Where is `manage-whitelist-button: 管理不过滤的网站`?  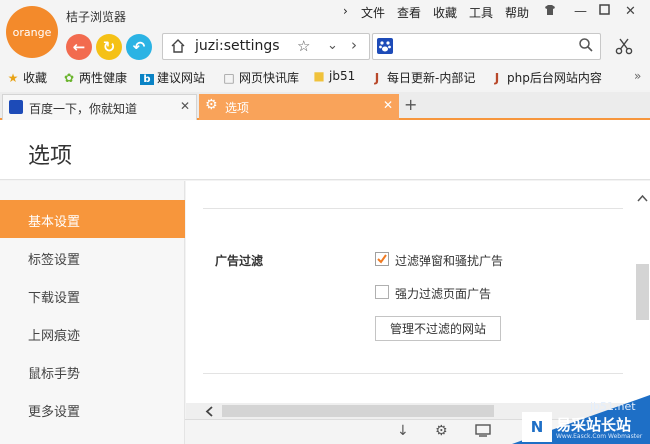
manage-whitelist-button: 管理不过滤的网站 is located at coordinates (438, 328).